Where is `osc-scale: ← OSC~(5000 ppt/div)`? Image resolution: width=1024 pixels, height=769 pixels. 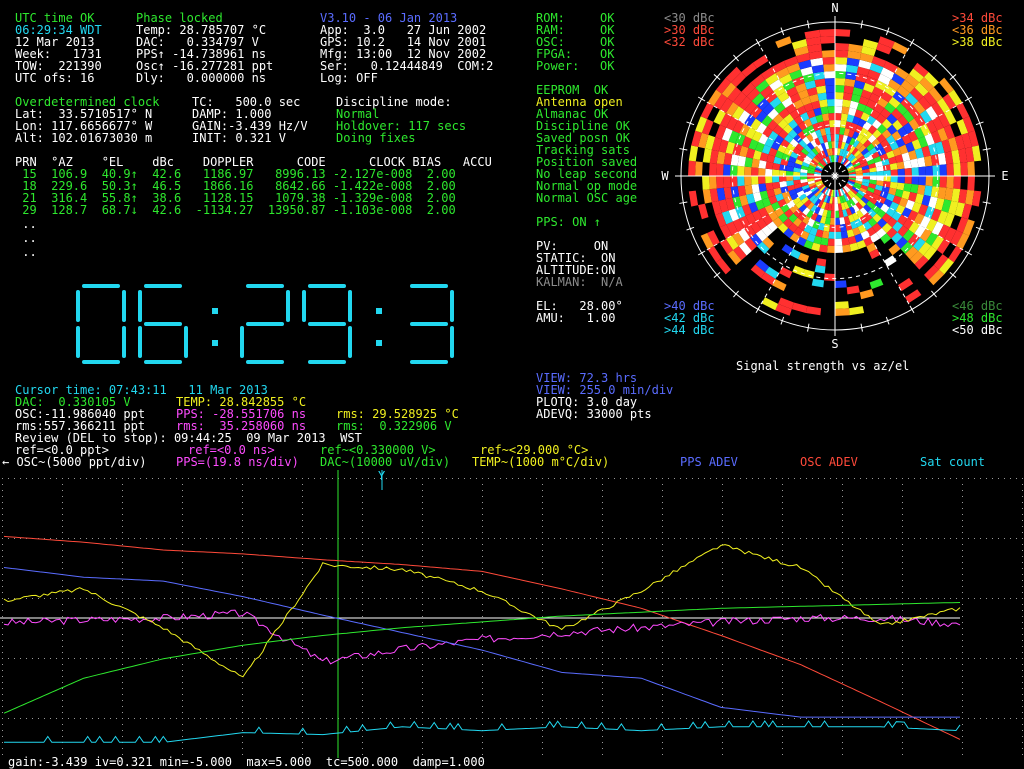 osc-scale: ← OSC~(5000 ppt/div) is located at coordinates (74, 462).